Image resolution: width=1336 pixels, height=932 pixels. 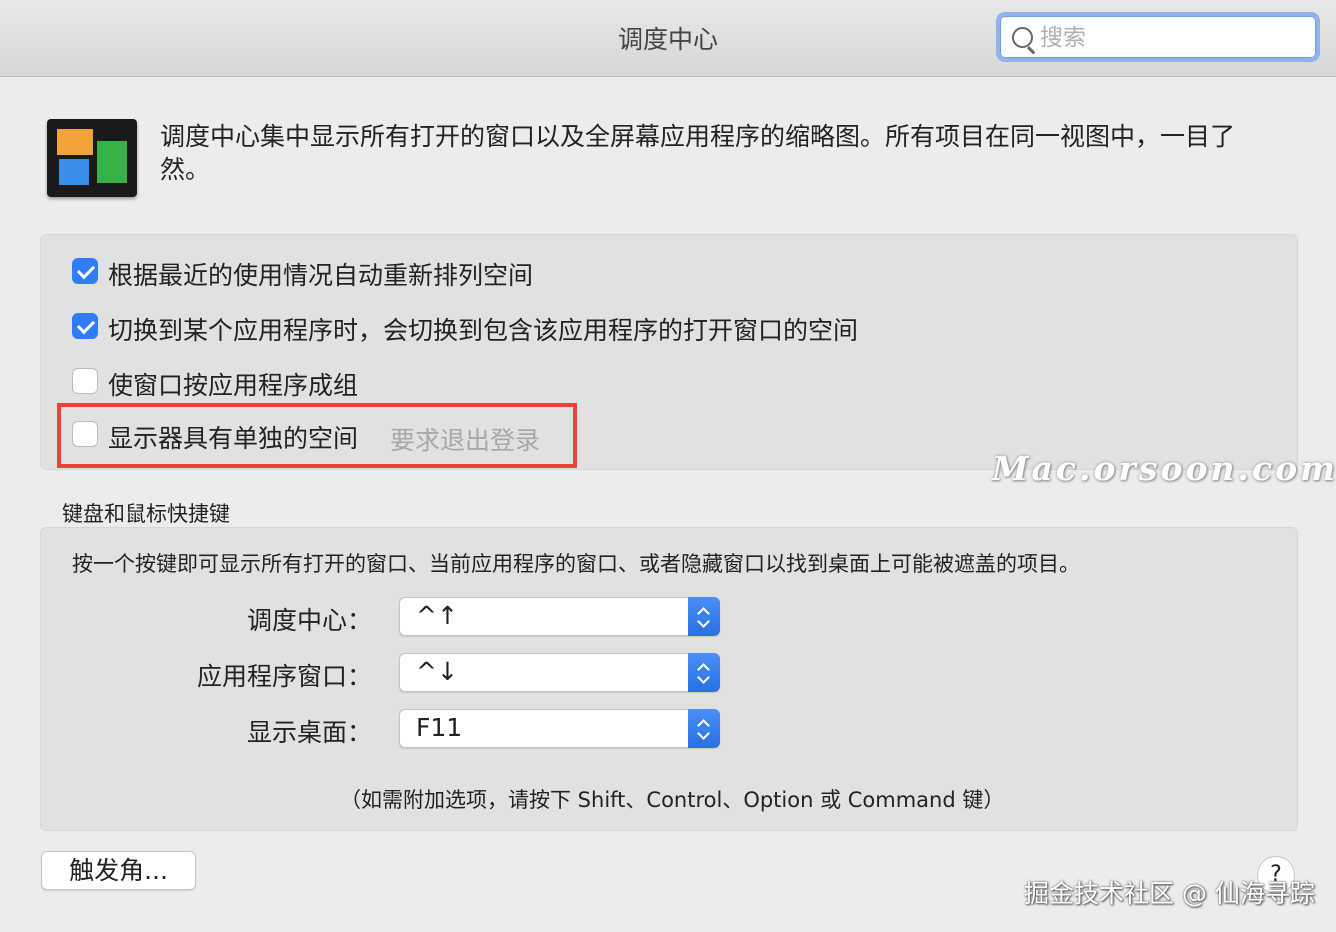 I want to click on shortcut-select-app-windows: ^↓, so click(x=559, y=672).